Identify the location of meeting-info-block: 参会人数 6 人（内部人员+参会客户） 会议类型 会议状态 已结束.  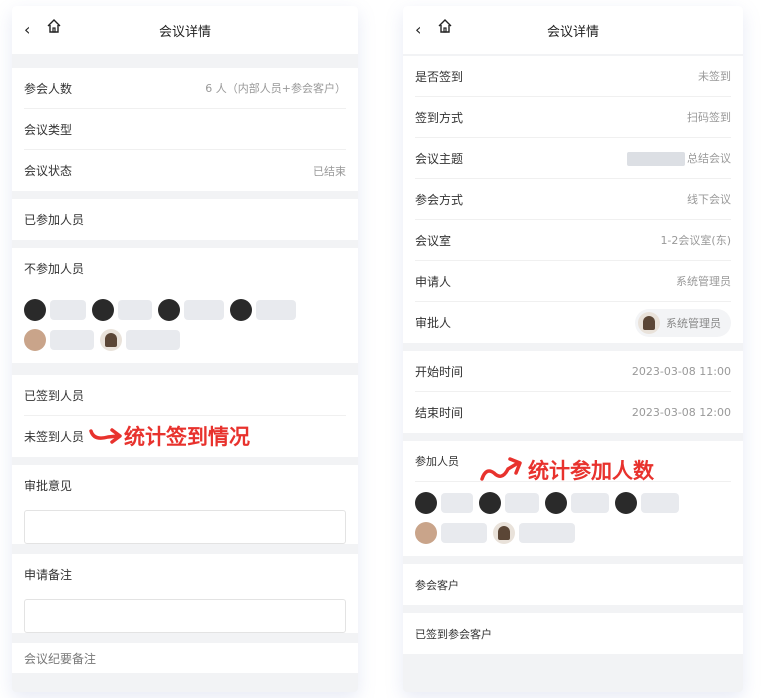
(185, 129).